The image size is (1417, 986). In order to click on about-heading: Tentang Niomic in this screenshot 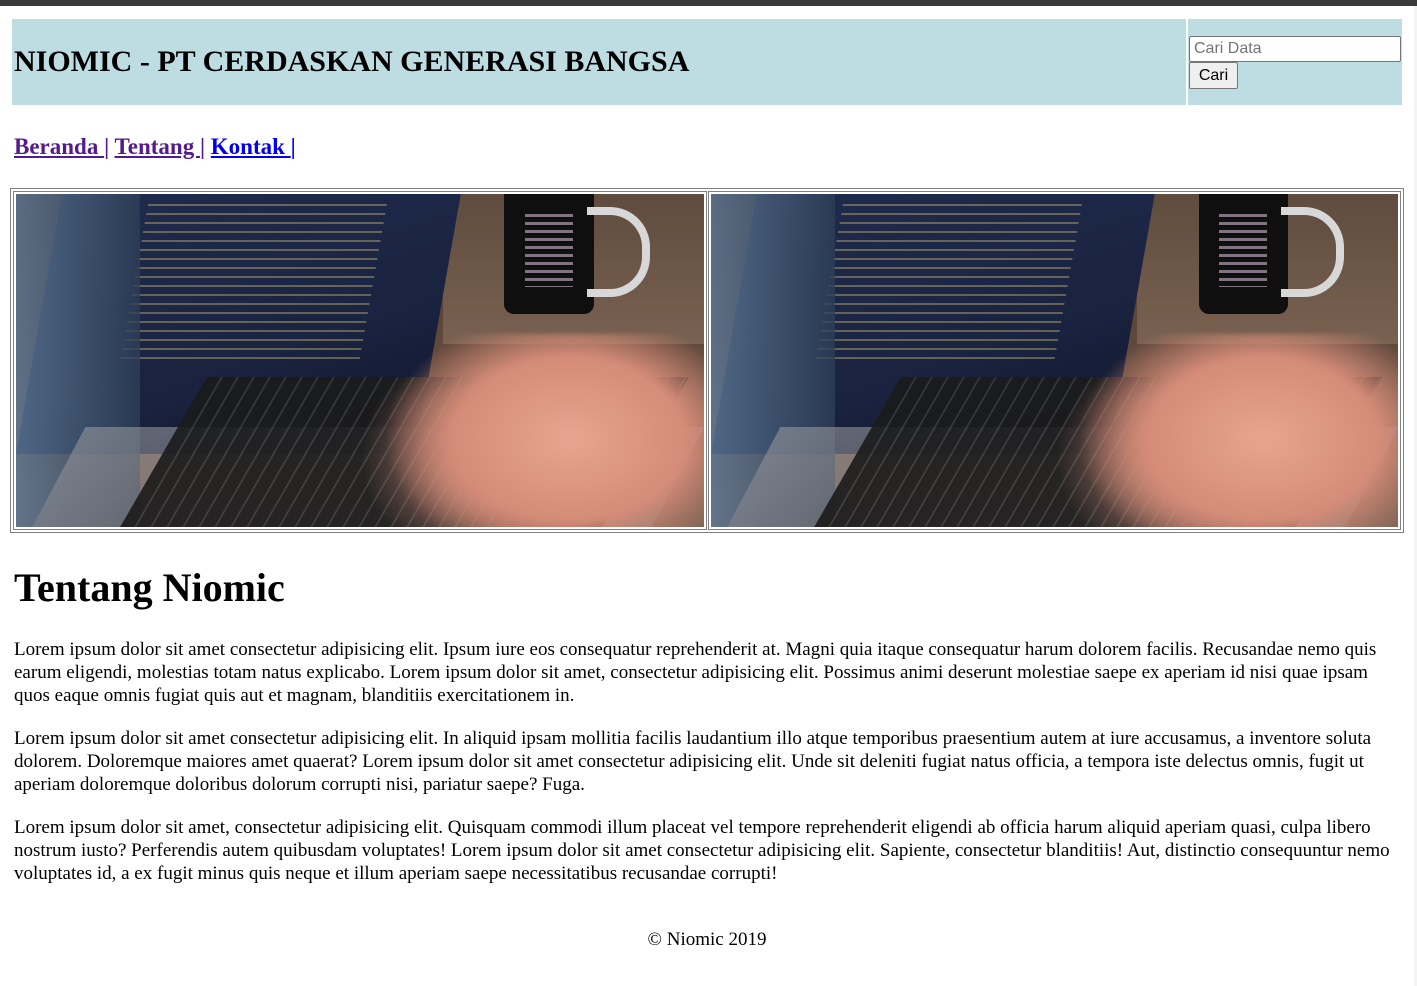, I will do `click(149, 587)`.